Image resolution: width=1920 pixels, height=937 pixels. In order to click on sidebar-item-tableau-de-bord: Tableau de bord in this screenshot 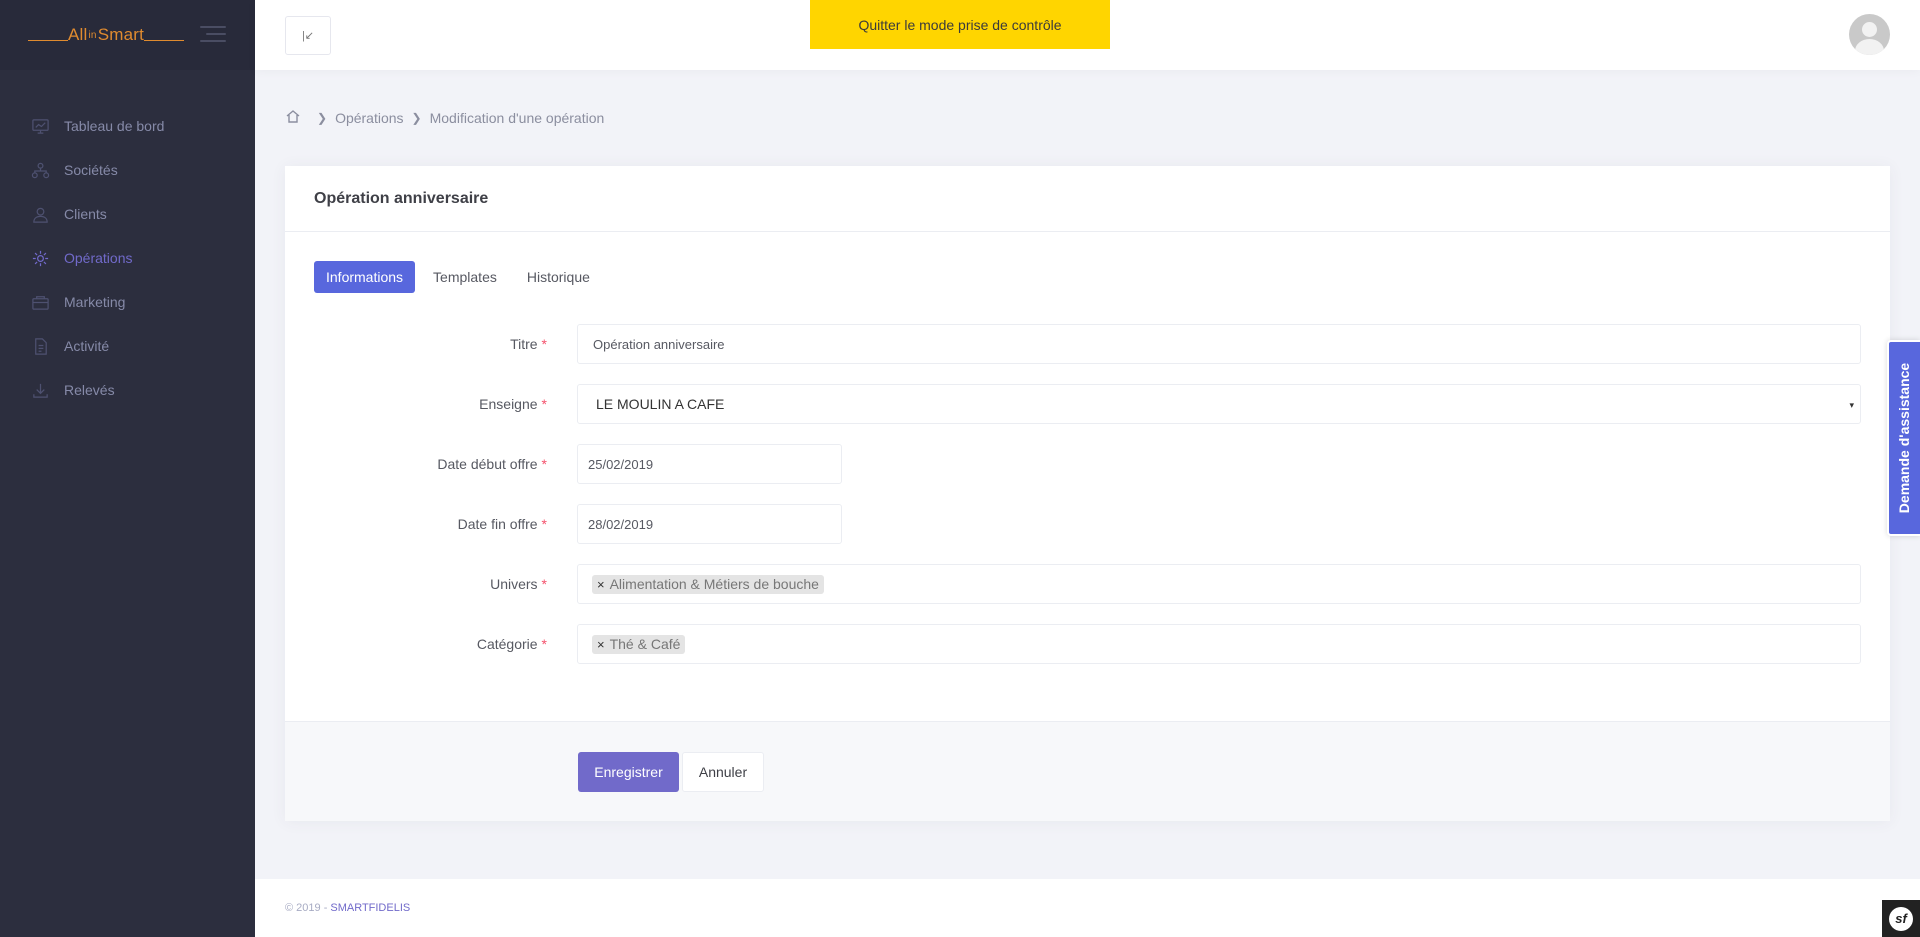, I will do `click(127, 126)`.